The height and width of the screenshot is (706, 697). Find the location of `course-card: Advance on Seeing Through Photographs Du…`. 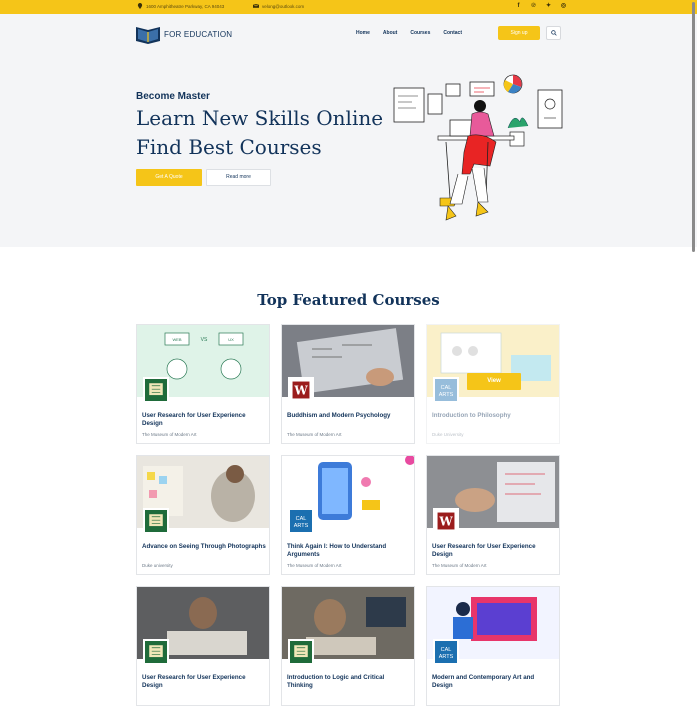

course-card: Advance on Seeing Through Photographs Du… is located at coordinates (203, 515).